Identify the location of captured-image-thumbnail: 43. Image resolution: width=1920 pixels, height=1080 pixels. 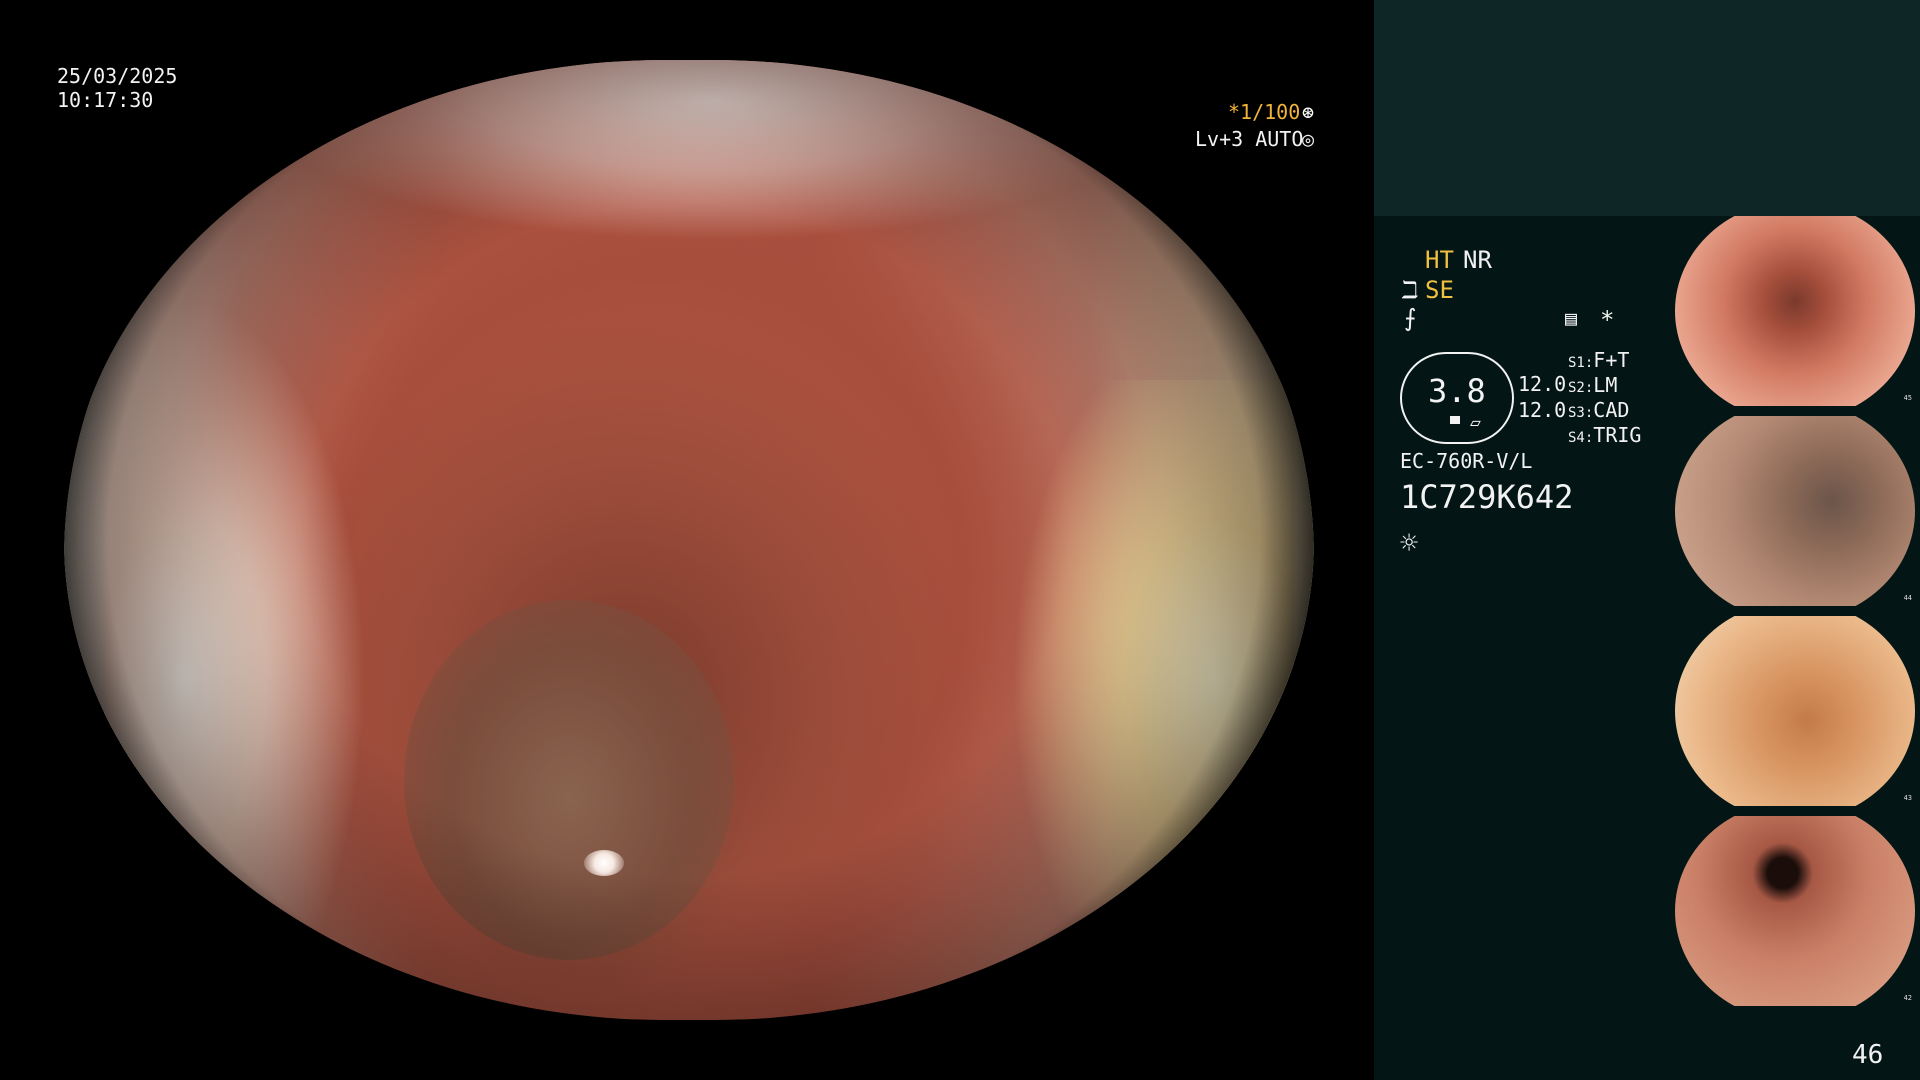
(1795, 711).